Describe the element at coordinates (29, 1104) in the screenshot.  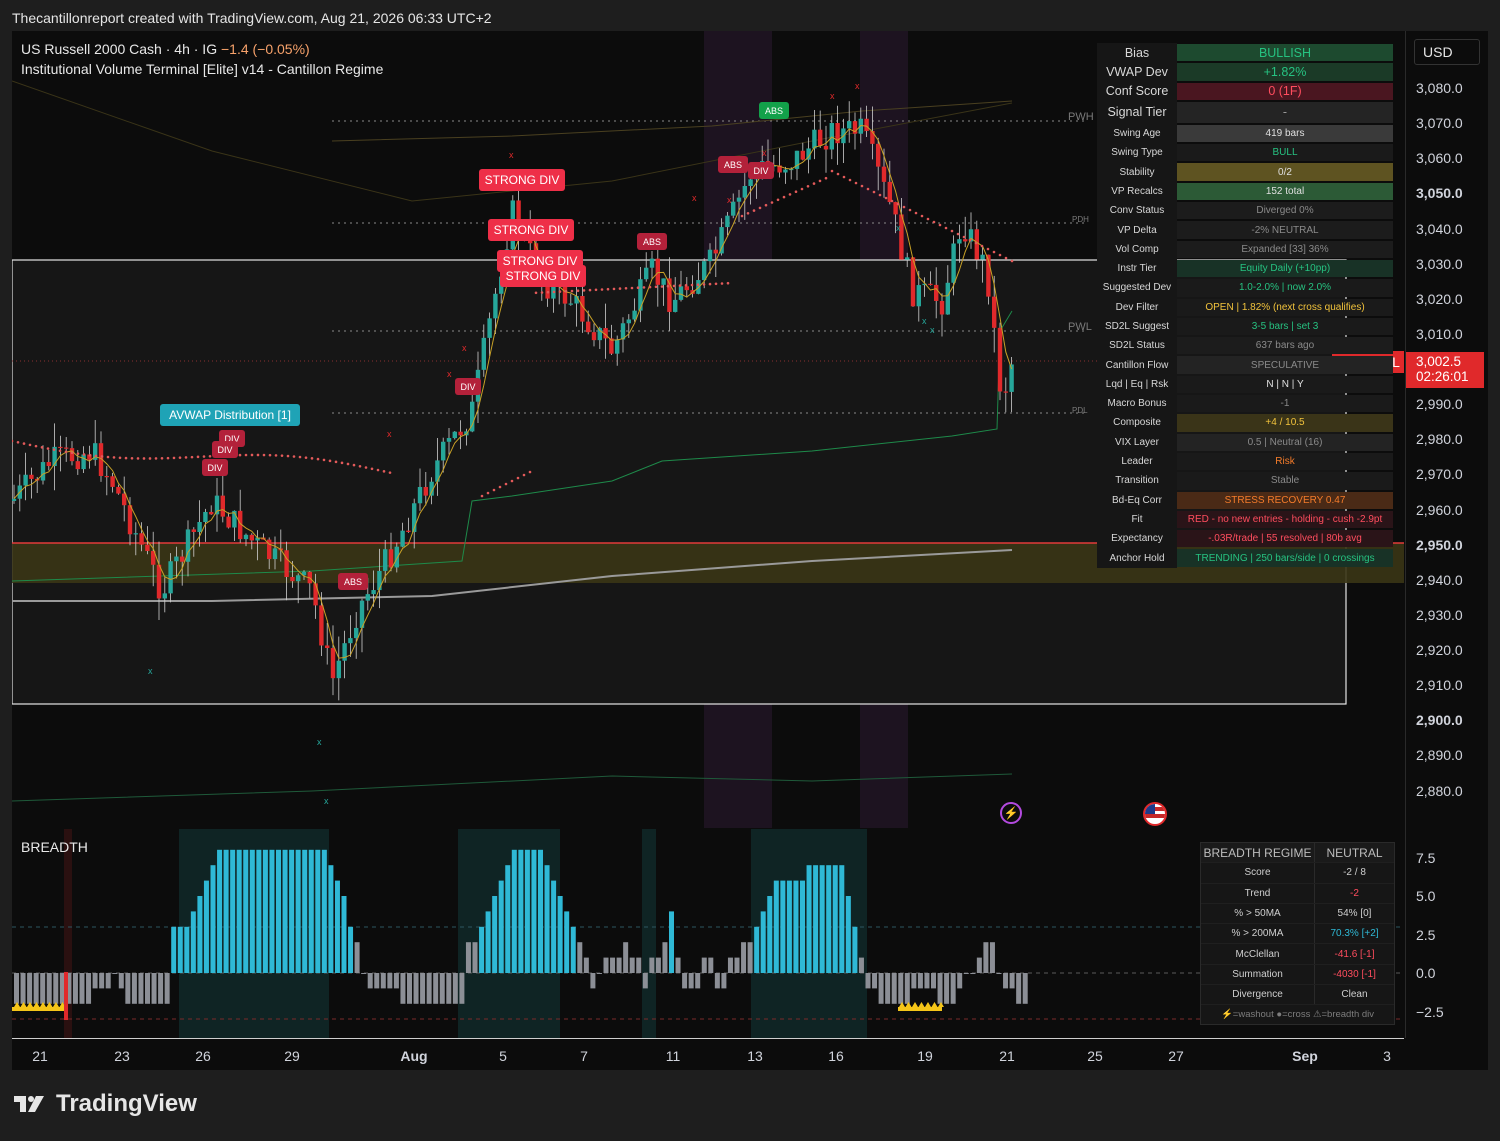
I see `tradingview-logo-icon` at that location.